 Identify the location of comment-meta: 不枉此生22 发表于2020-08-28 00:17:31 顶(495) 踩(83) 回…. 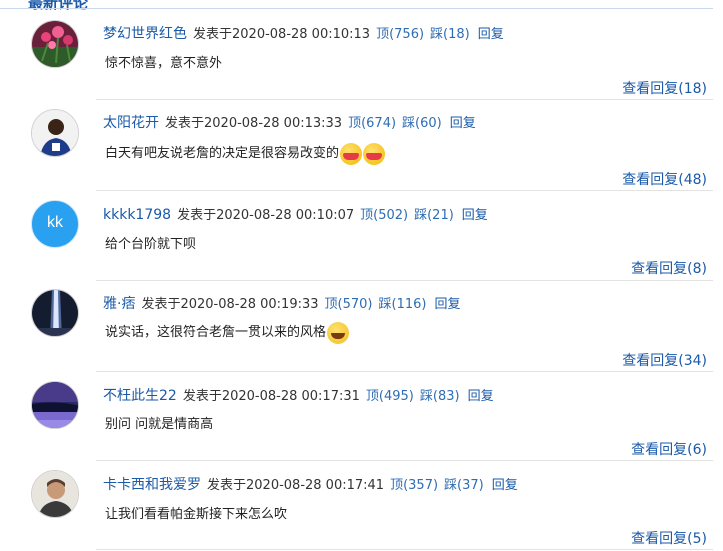
(298, 395).